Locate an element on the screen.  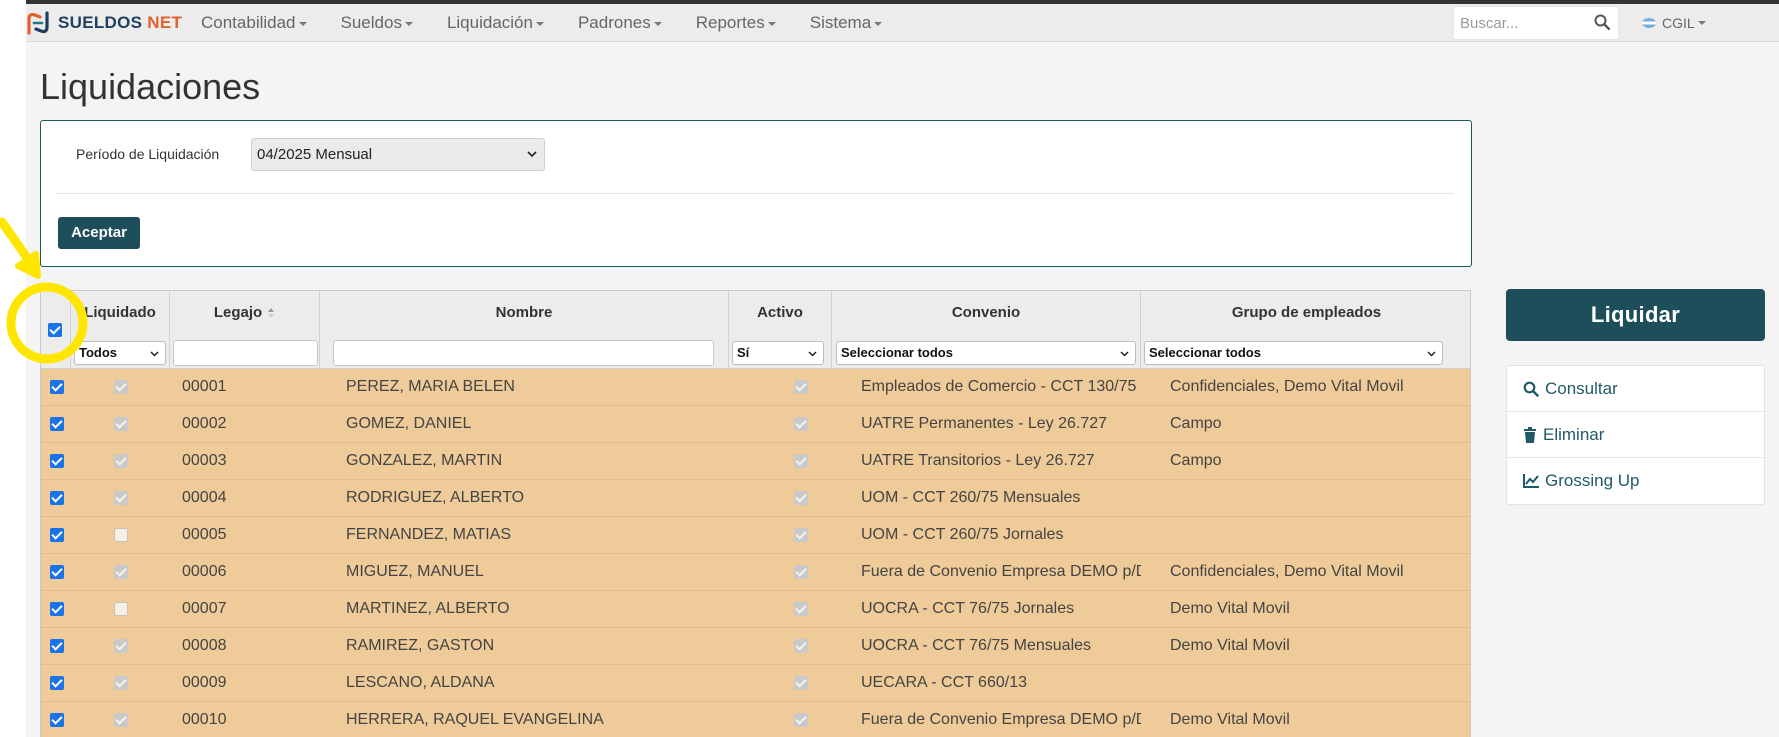
accept-button: Aceptar is located at coordinates (99, 233).